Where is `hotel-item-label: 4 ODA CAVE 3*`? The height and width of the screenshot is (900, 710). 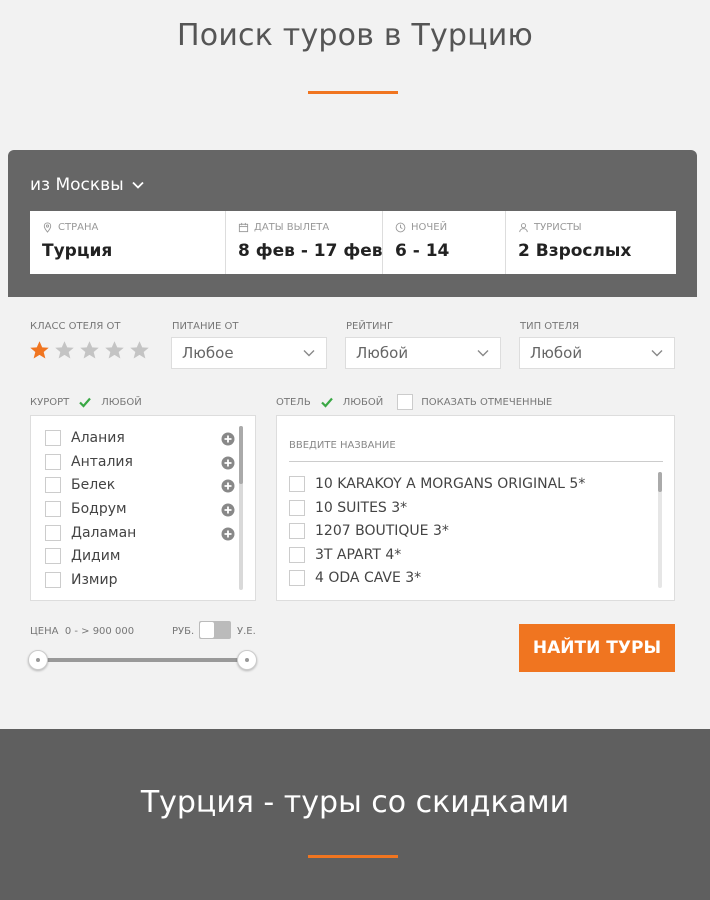
hotel-item-label: 4 ODA CAVE 3* is located at coordinates (368, 578).